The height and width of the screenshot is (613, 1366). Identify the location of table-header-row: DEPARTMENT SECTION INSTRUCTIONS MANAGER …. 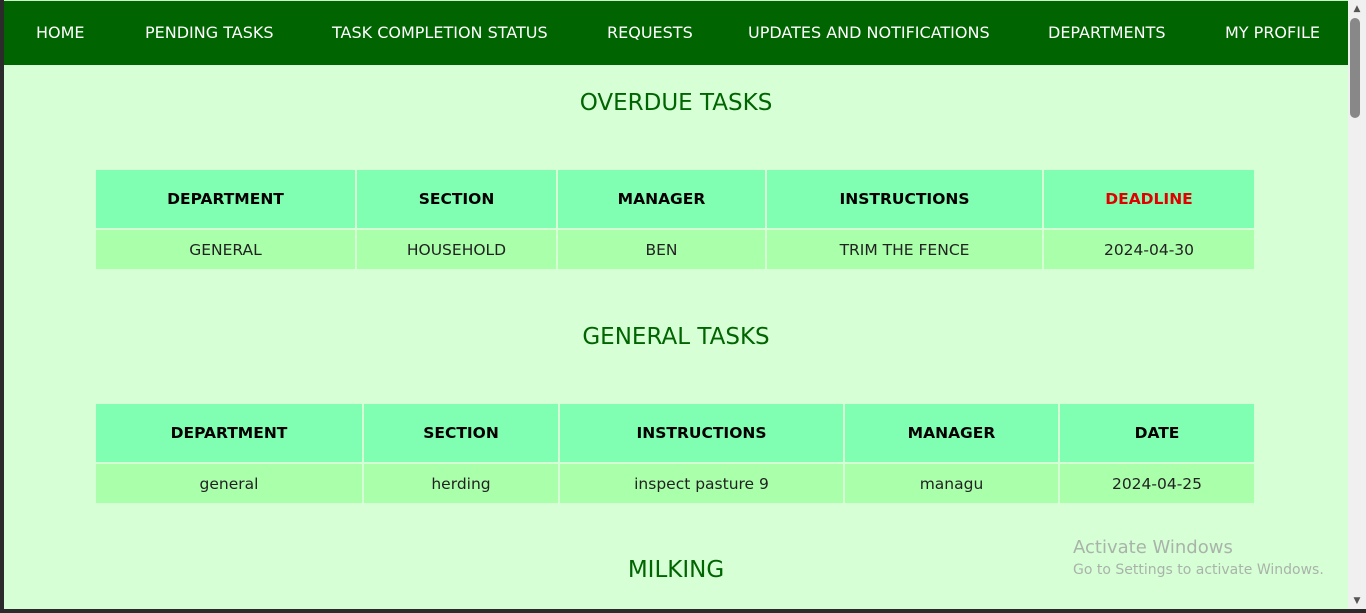
(675, 434).